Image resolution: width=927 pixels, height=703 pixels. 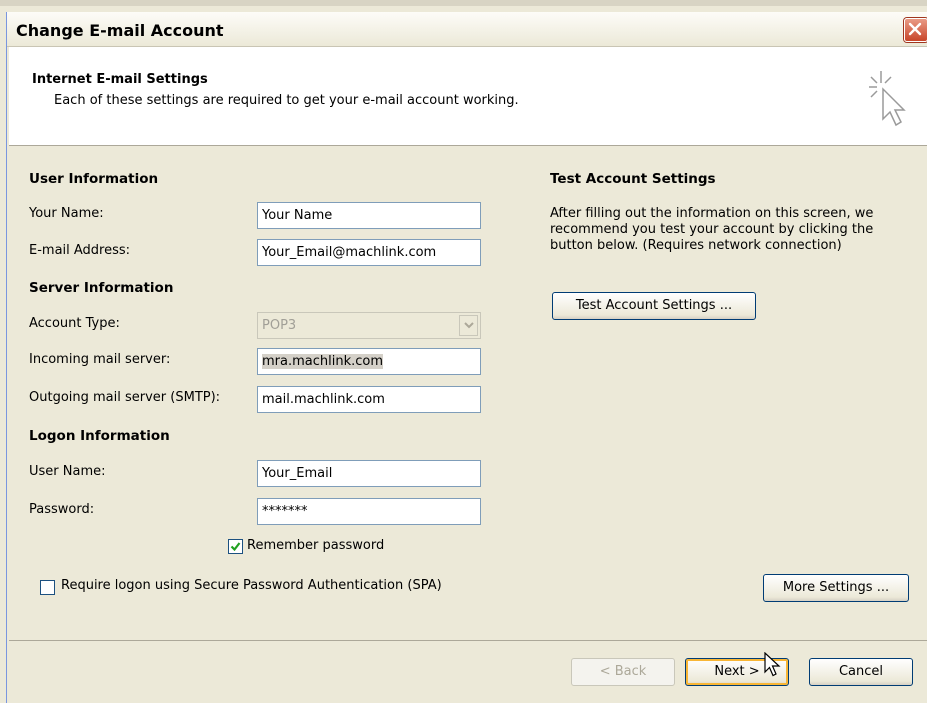 What do you see at coordinates (633, 179) in the screenshot?
I see `test-settings-heading: Test Account Settings` at bounding box center [633, 179].